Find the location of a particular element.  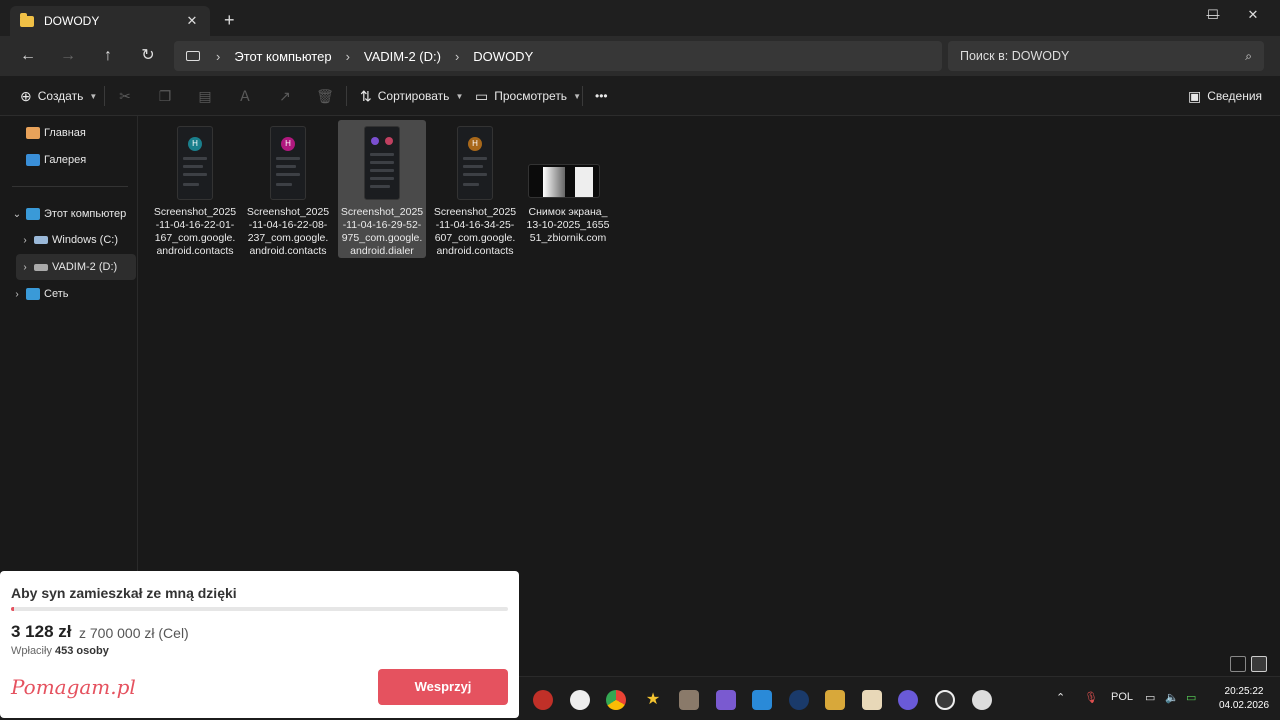

tab-title: DOWODY is located at coordinates (72, 21).